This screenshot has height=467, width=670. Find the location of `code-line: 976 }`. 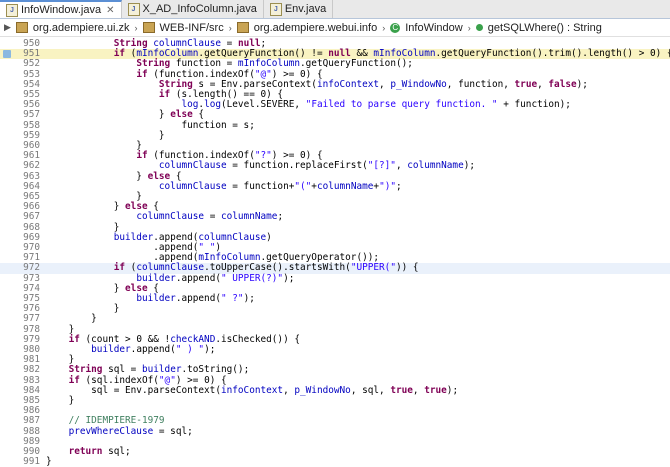

code-line: 976 } is located at coordinates (335, 308).